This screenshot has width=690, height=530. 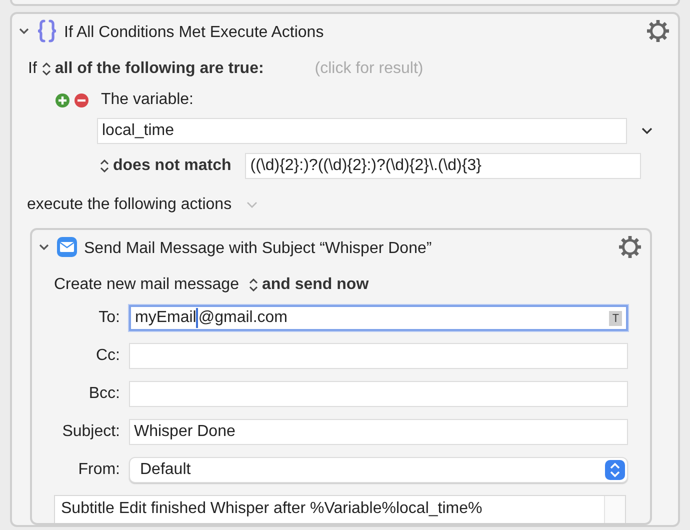 What do you see at coordinates (258, 249) in the screenshot?
I see `action-title: Send Mail Message with Subject “Whisper Done”` at bounding box center [258, 249].